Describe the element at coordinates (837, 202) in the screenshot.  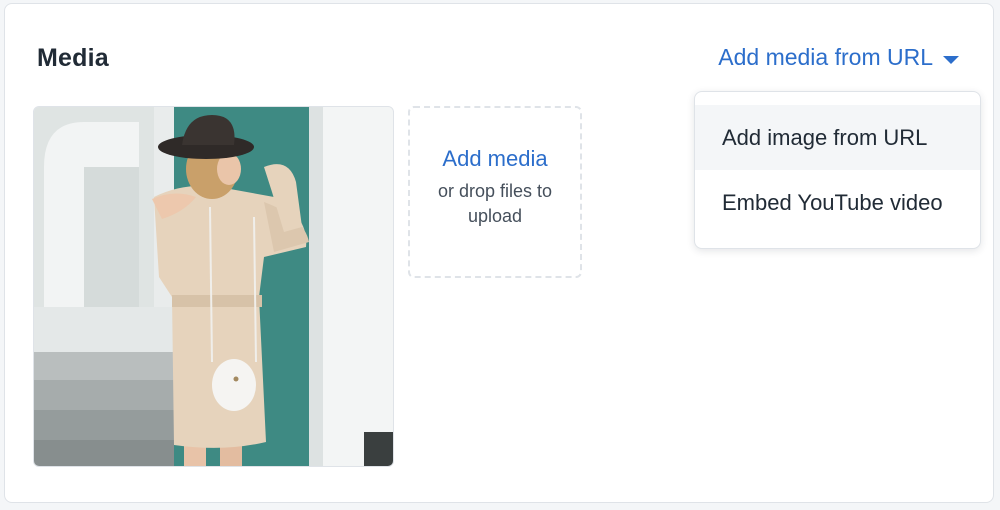
I see `menu-item-embed-youtube-video: Embed YouTube video` at that location.